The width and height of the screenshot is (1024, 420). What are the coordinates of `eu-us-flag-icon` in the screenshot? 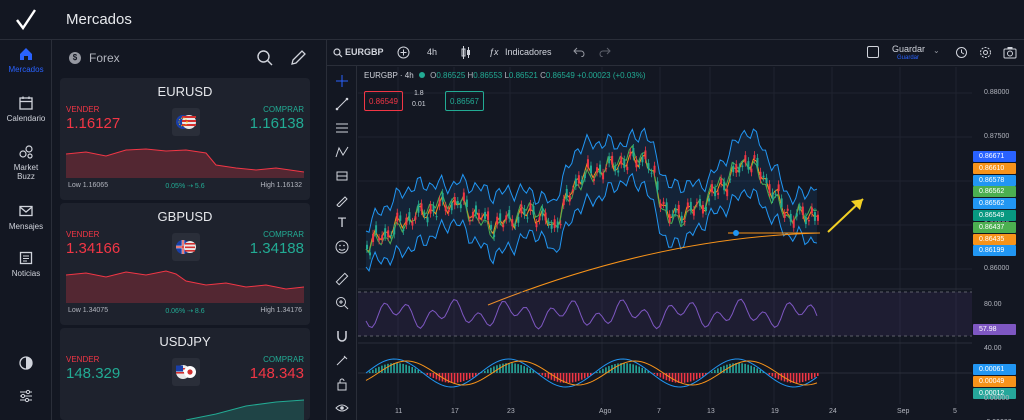 It's located at (186, 122).